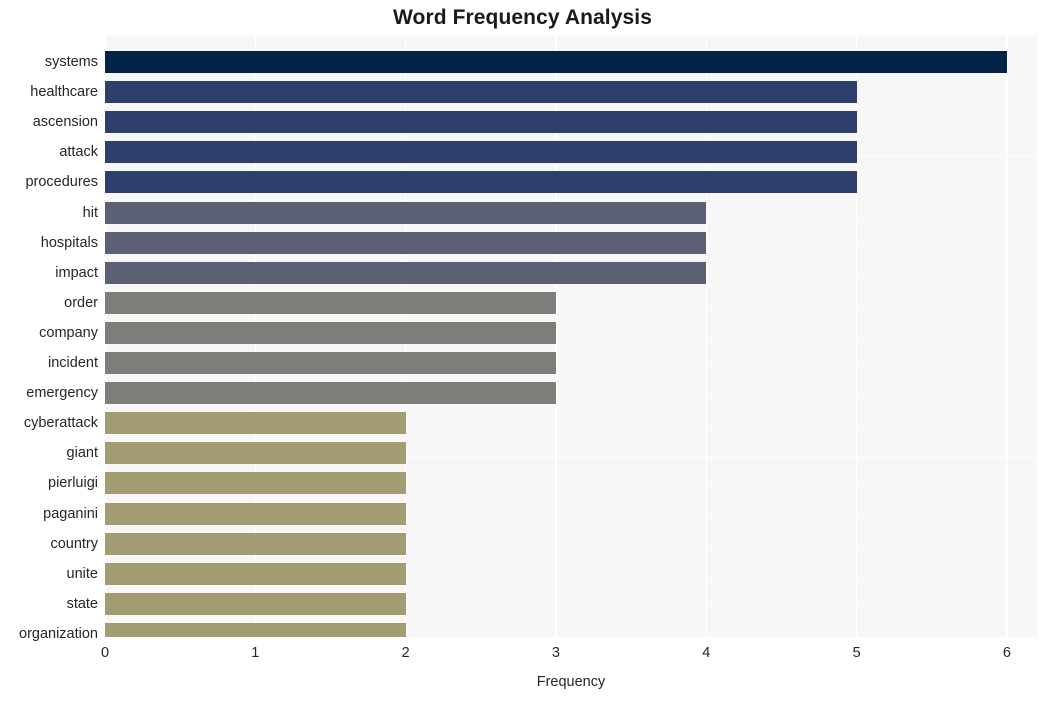 This screenshot has width=1045, height=701. Describe the element at coordinates (481, 92) in the screenshot. I see `bar-healthcare` at that location.